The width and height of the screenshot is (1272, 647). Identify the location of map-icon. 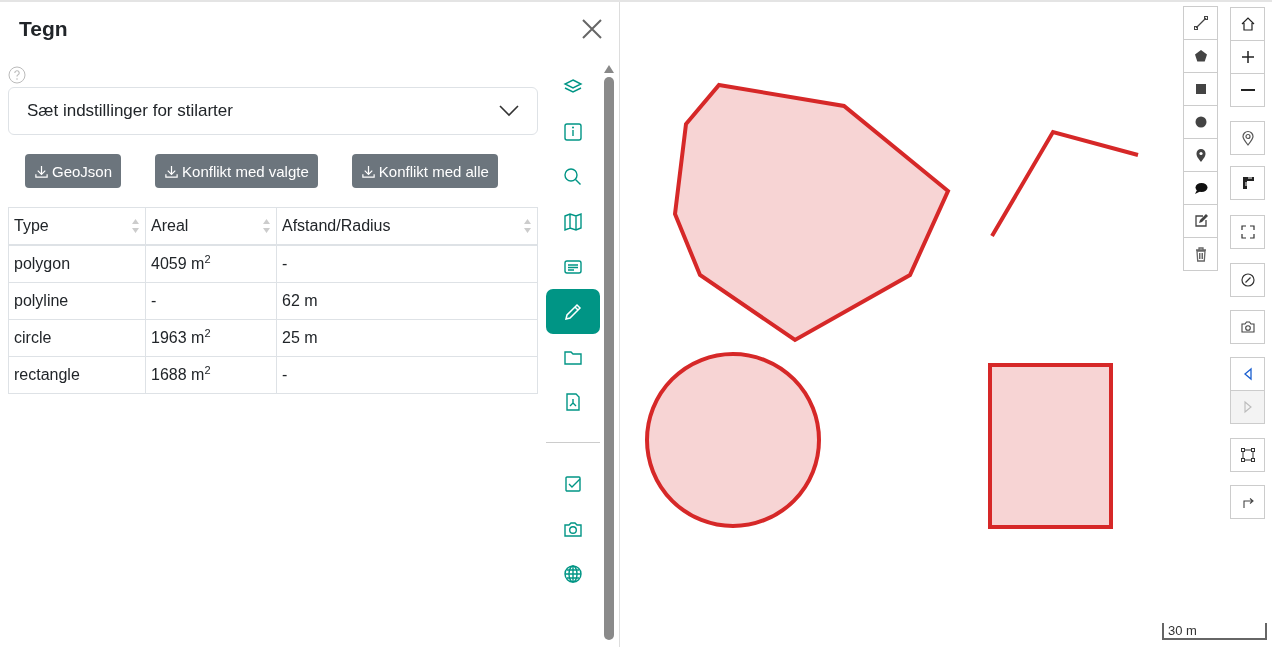
(573, 221).